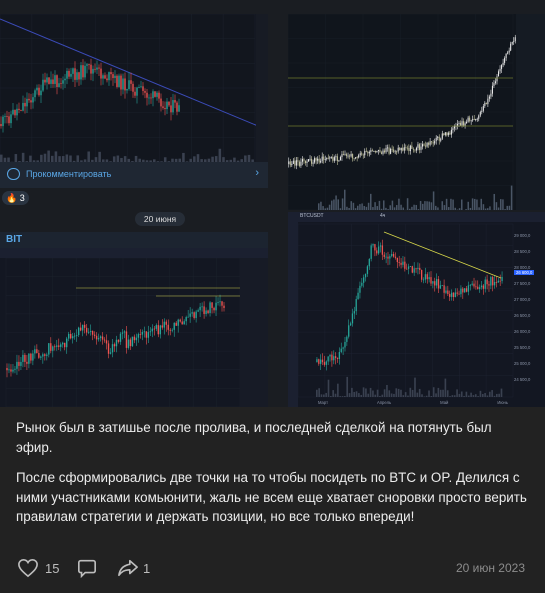 Image resolution: width=545 pixels, height=593 pixels. I want to click on price-scale, so click(530, 112).